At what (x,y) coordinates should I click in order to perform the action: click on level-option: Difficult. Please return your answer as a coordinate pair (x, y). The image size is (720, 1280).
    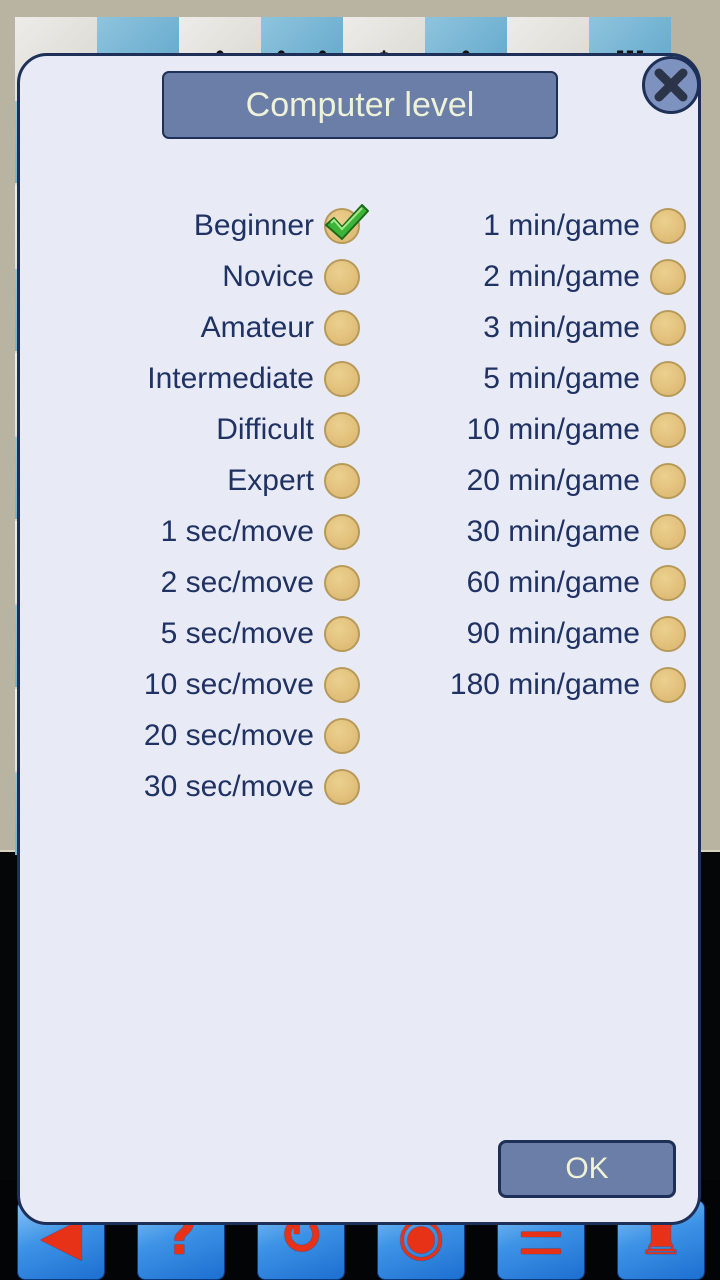
    Looking at the image, I should click on (210, 429).